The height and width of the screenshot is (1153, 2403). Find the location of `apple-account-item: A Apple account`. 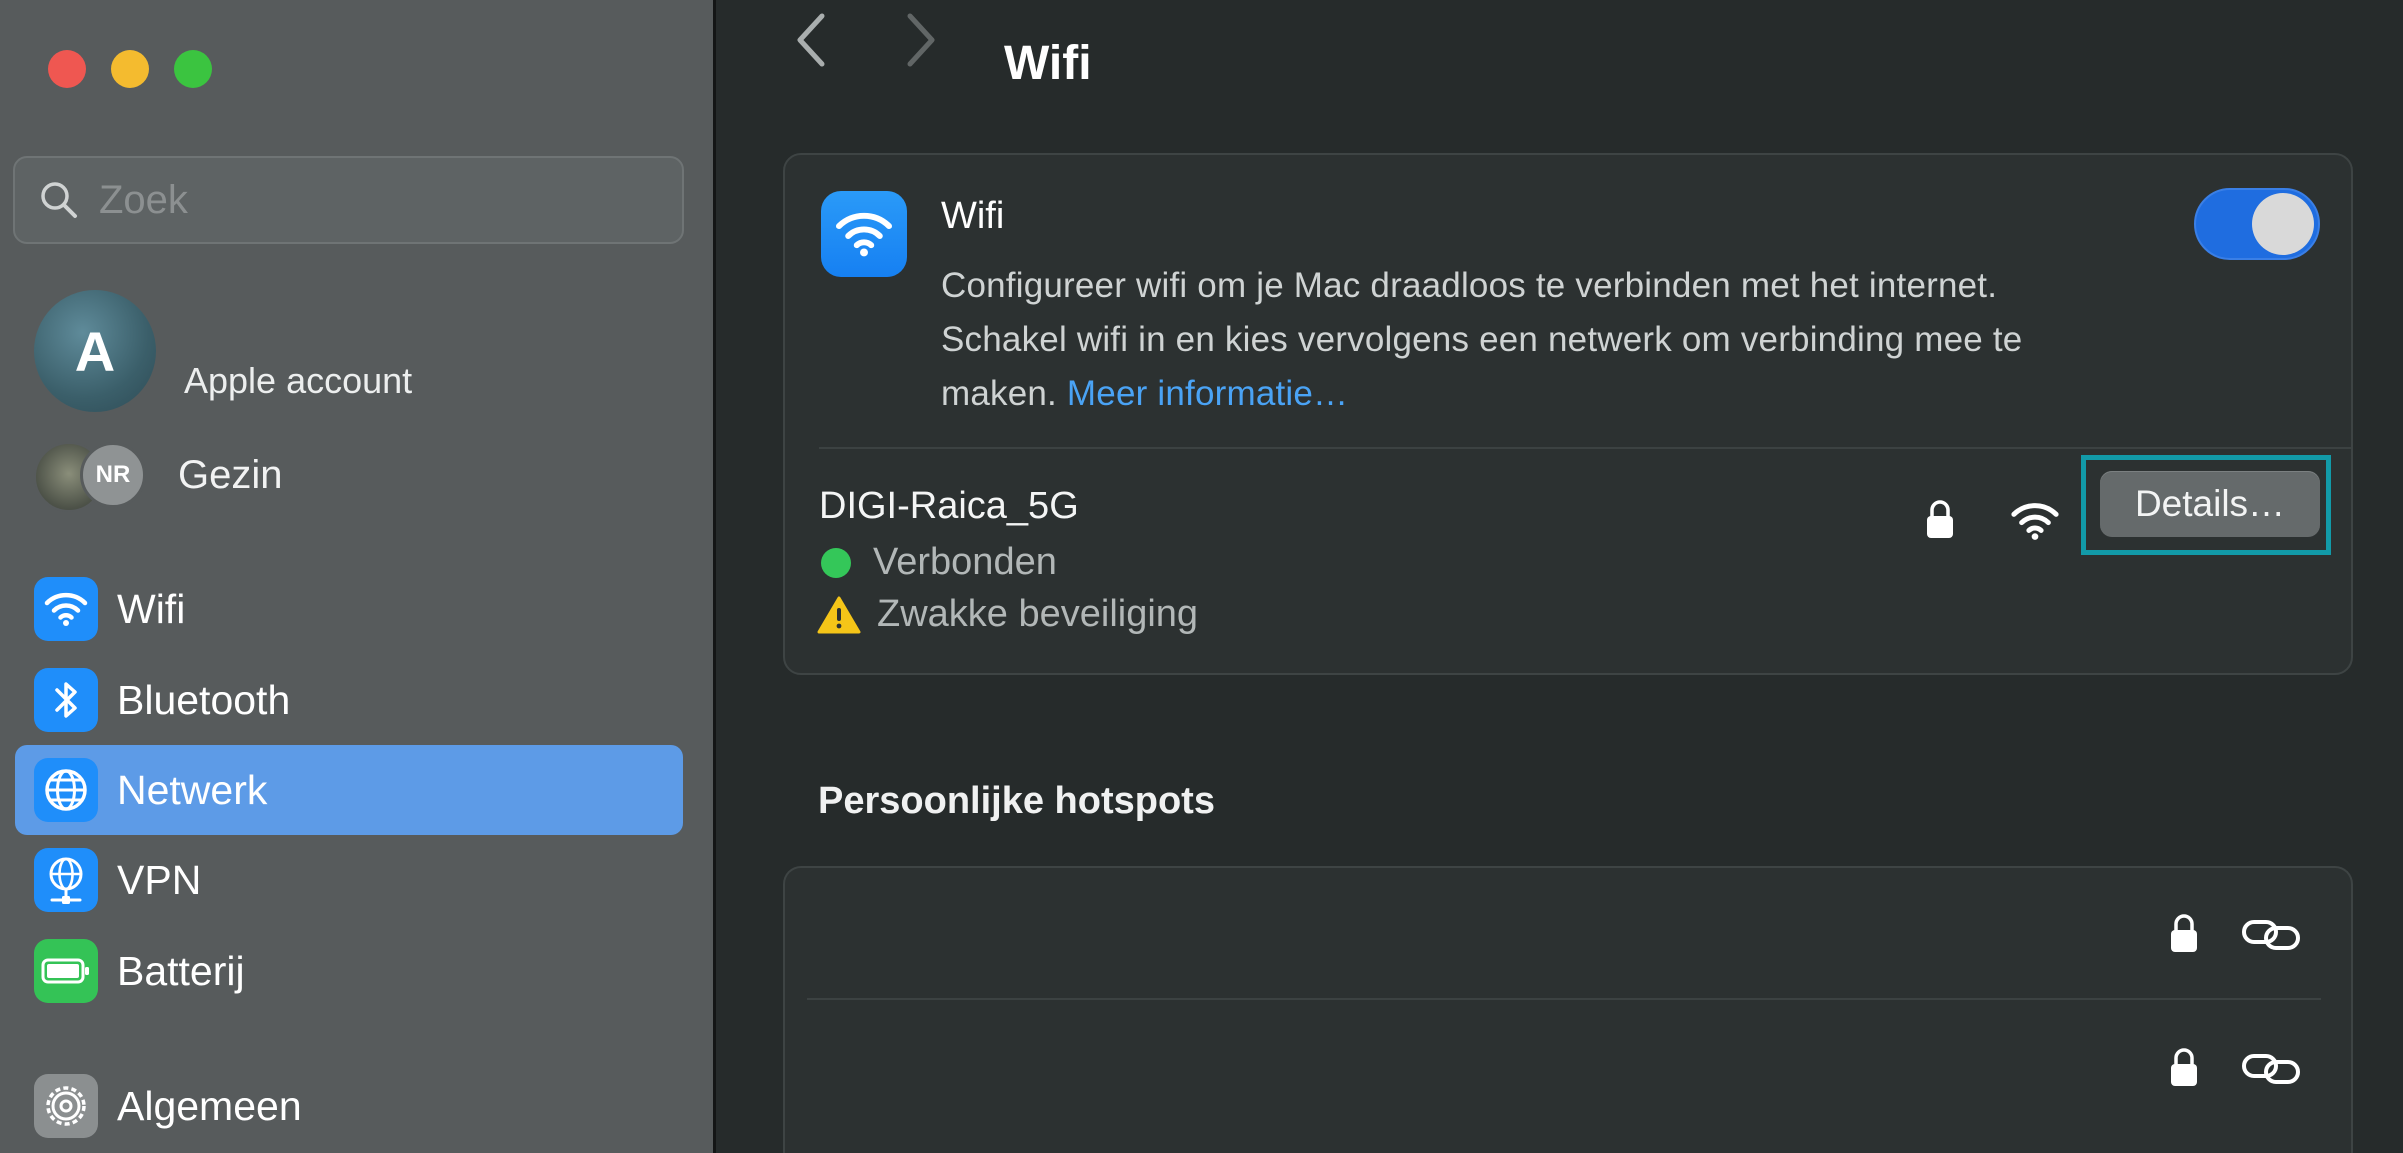

apple-account-item: A Apple account is located at coordinates (223, 351).